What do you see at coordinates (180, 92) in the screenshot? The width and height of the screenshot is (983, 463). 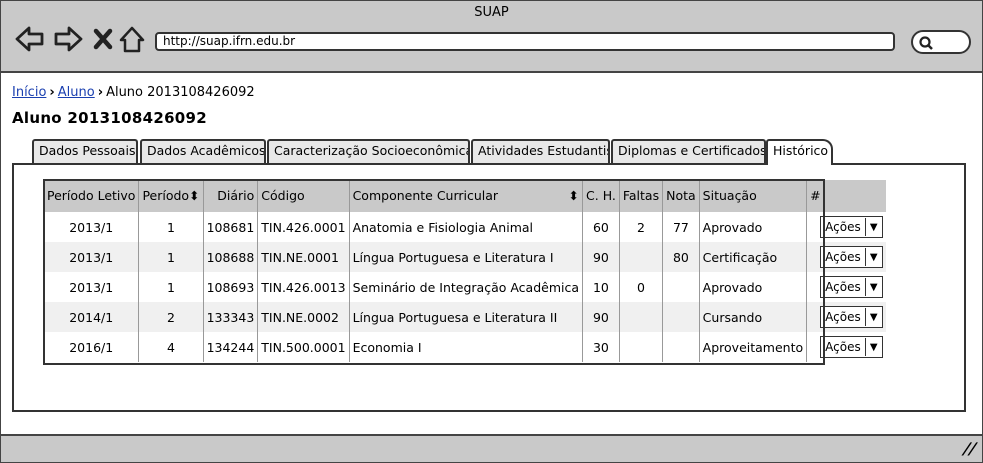 I see `breadcrumb-current: Aluno 2013108426092` at bounding box center [180, 92].